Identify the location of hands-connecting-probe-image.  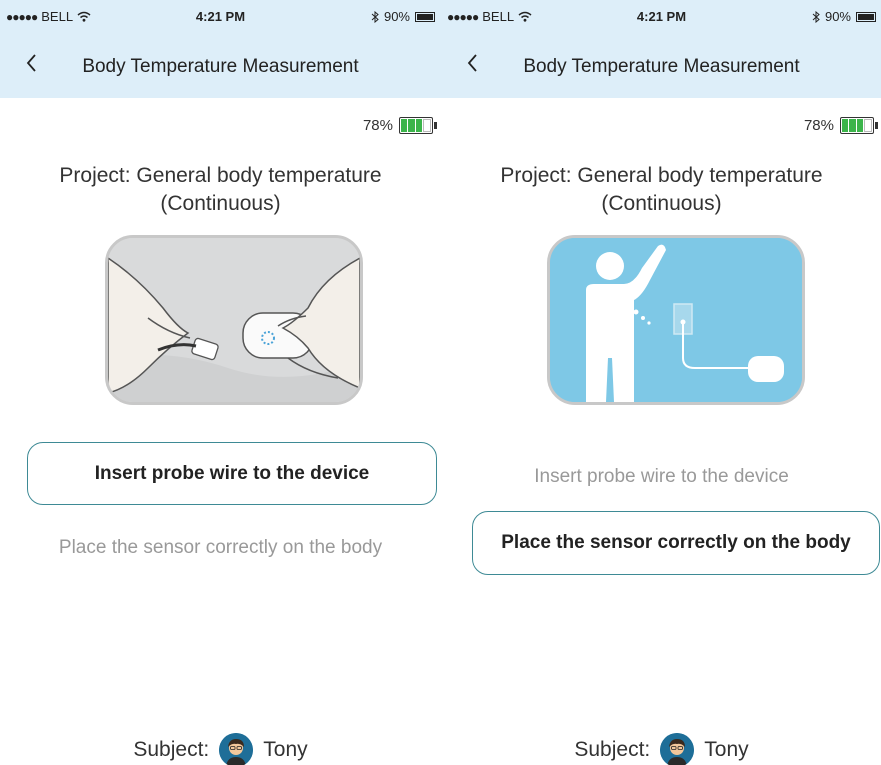
(234, 320).